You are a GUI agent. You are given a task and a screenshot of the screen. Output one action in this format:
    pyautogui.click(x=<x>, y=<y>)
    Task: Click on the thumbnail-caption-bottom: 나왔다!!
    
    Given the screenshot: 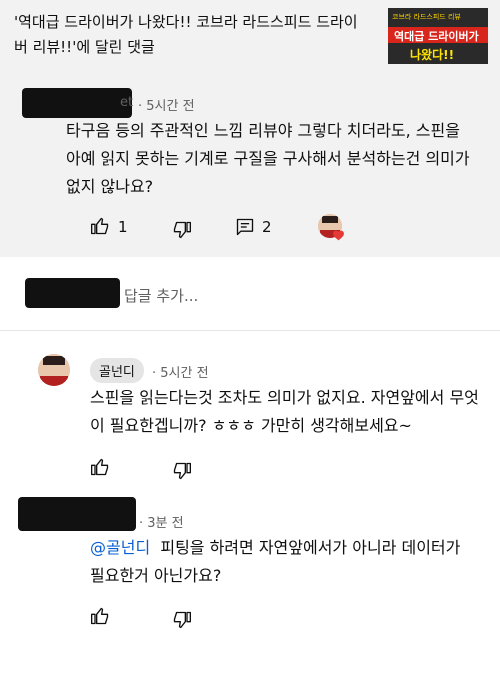 What is the action you would take?
    pyautogui.click(x=432, y=55)
    